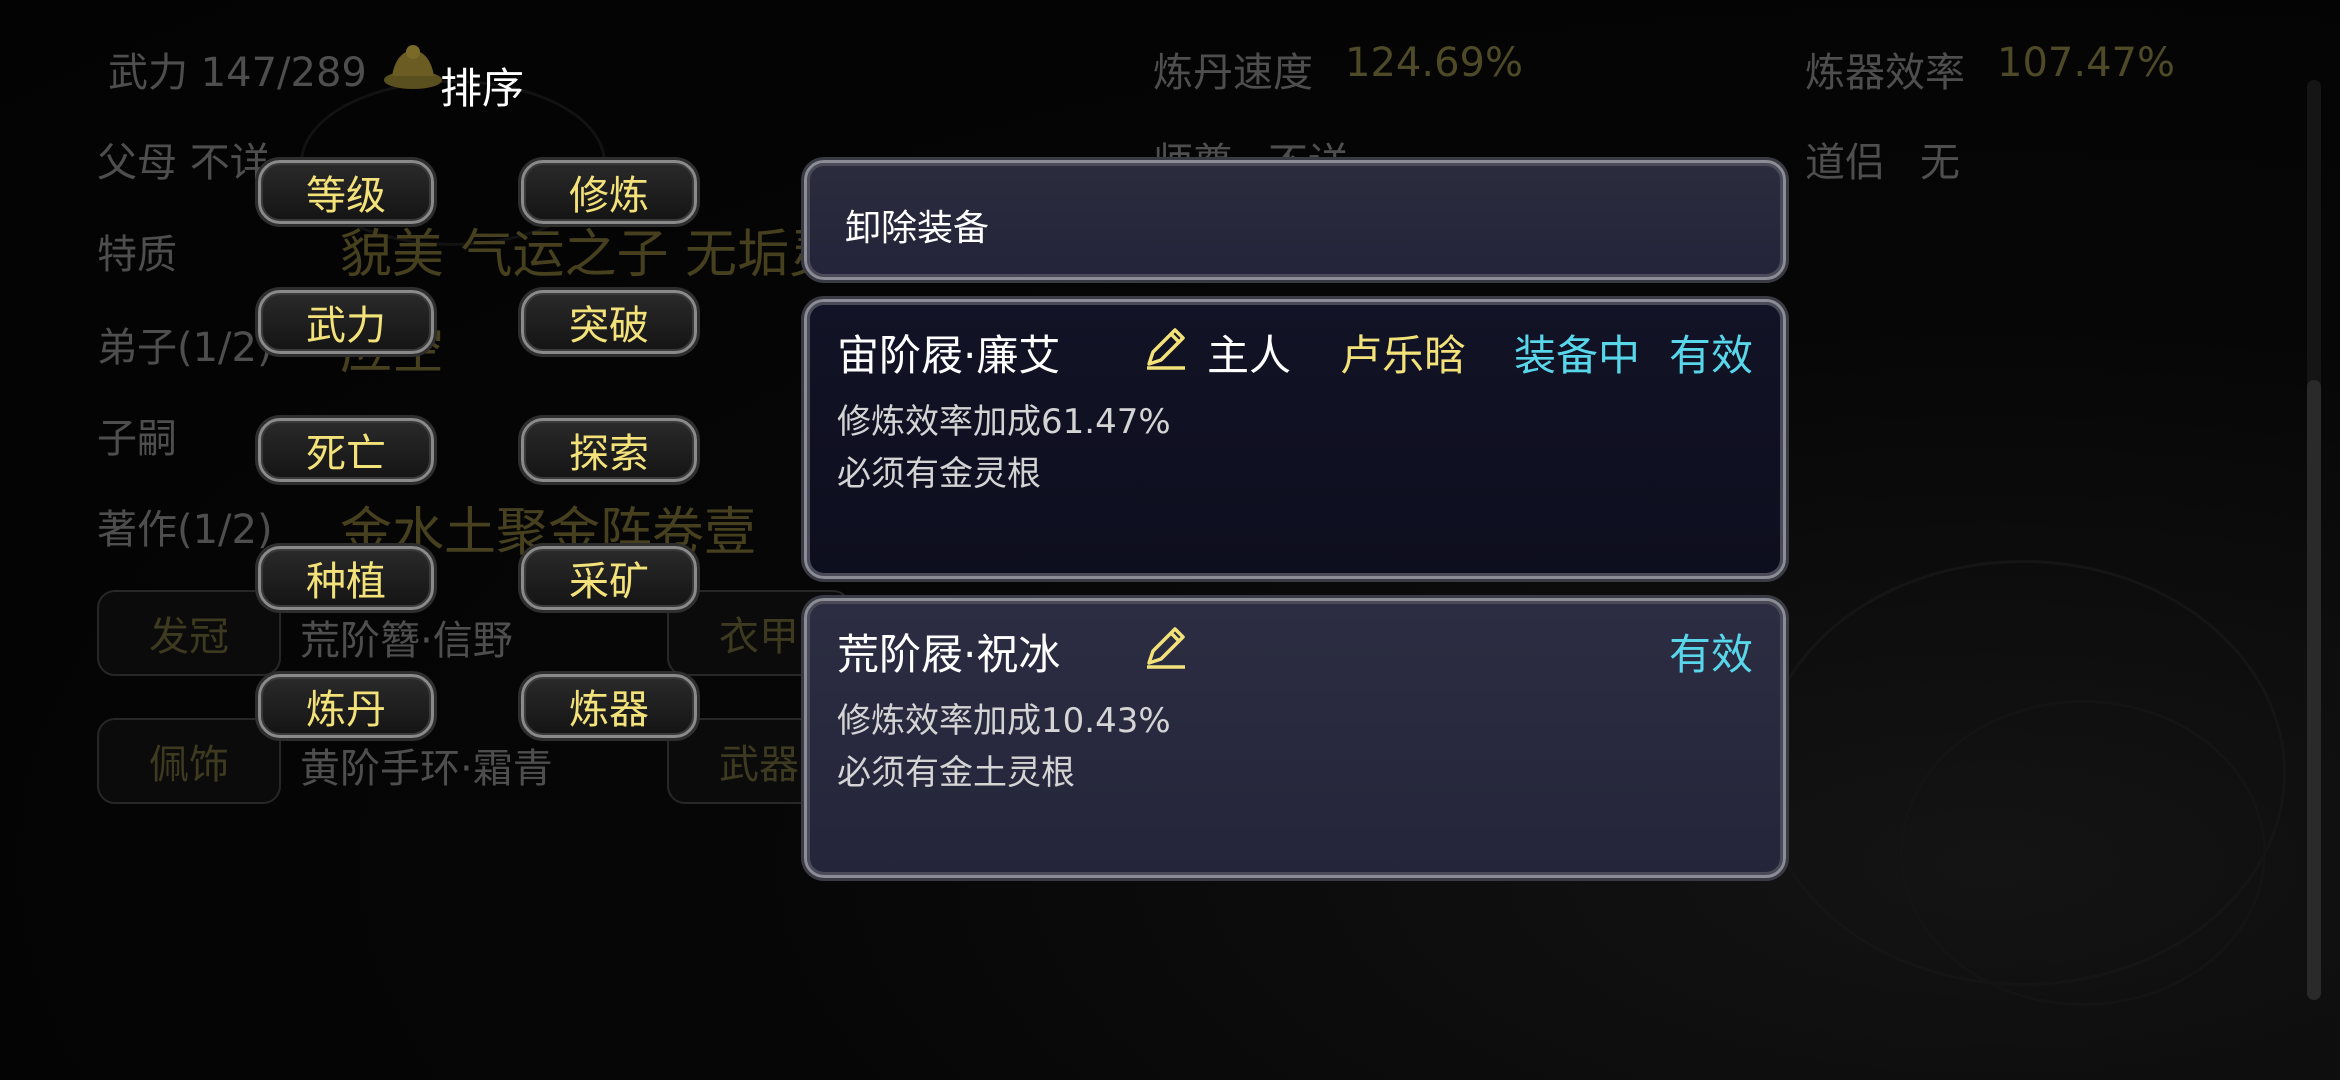  I want to click on works-label: 著作(1/2), so click(185, 530).